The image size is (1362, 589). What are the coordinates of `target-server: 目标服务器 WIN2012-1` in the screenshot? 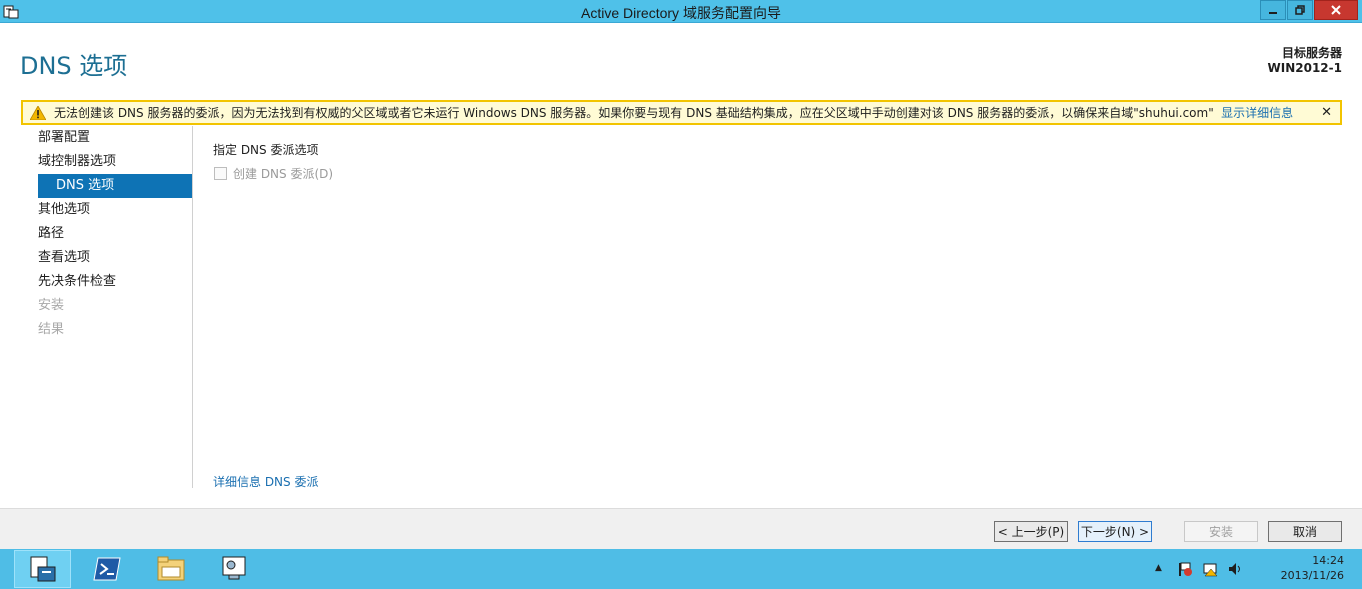 It's located at (1305, 61).